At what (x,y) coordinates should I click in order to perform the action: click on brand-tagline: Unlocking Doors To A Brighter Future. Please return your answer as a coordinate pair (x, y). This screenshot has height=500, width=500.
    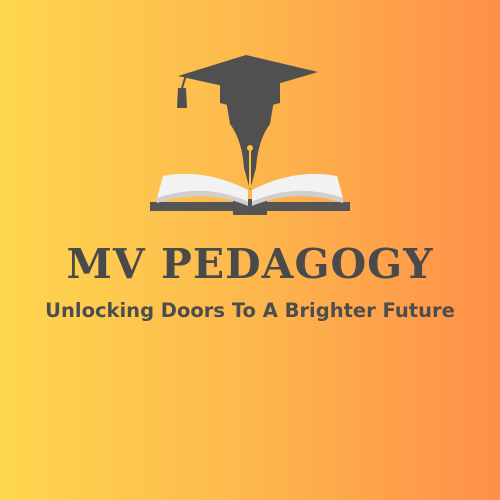
    Looking at the image, I should click on (250, 310).